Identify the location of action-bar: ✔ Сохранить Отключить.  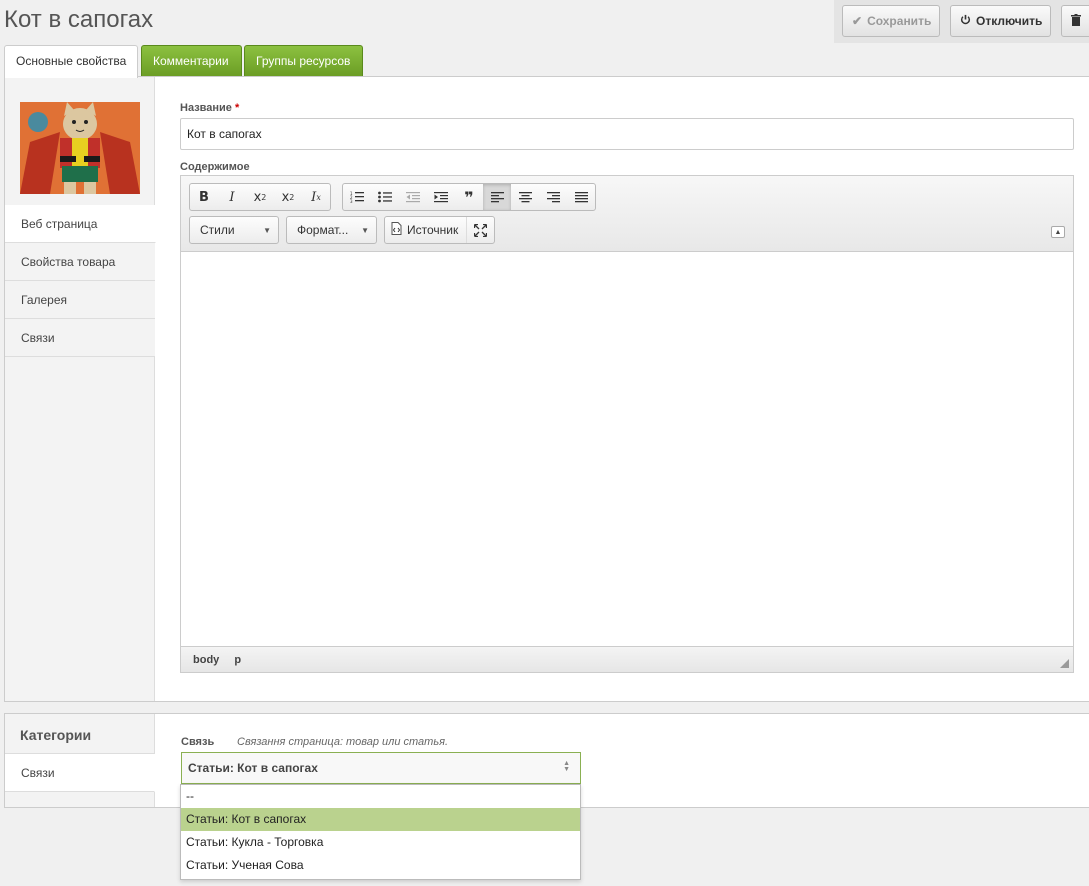
(961, 21).